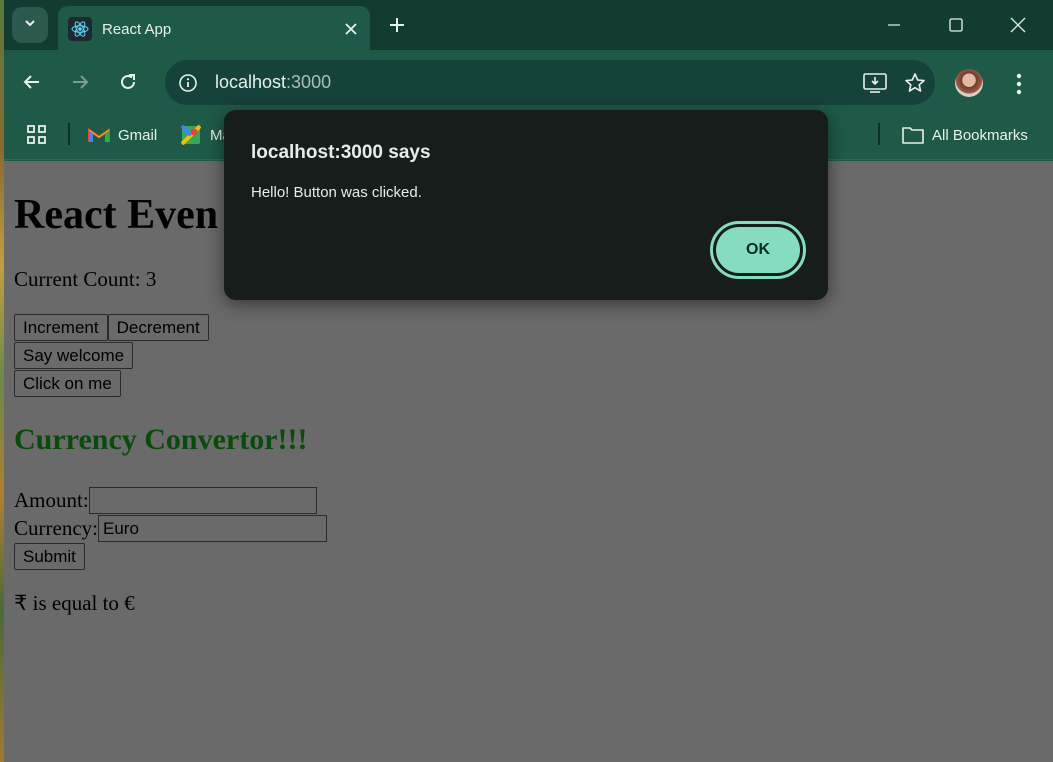  What do you see at coordinates (535, 82) in the screenshot?
I see `url-text: localhost:3000` at bounding box center [535, 82].